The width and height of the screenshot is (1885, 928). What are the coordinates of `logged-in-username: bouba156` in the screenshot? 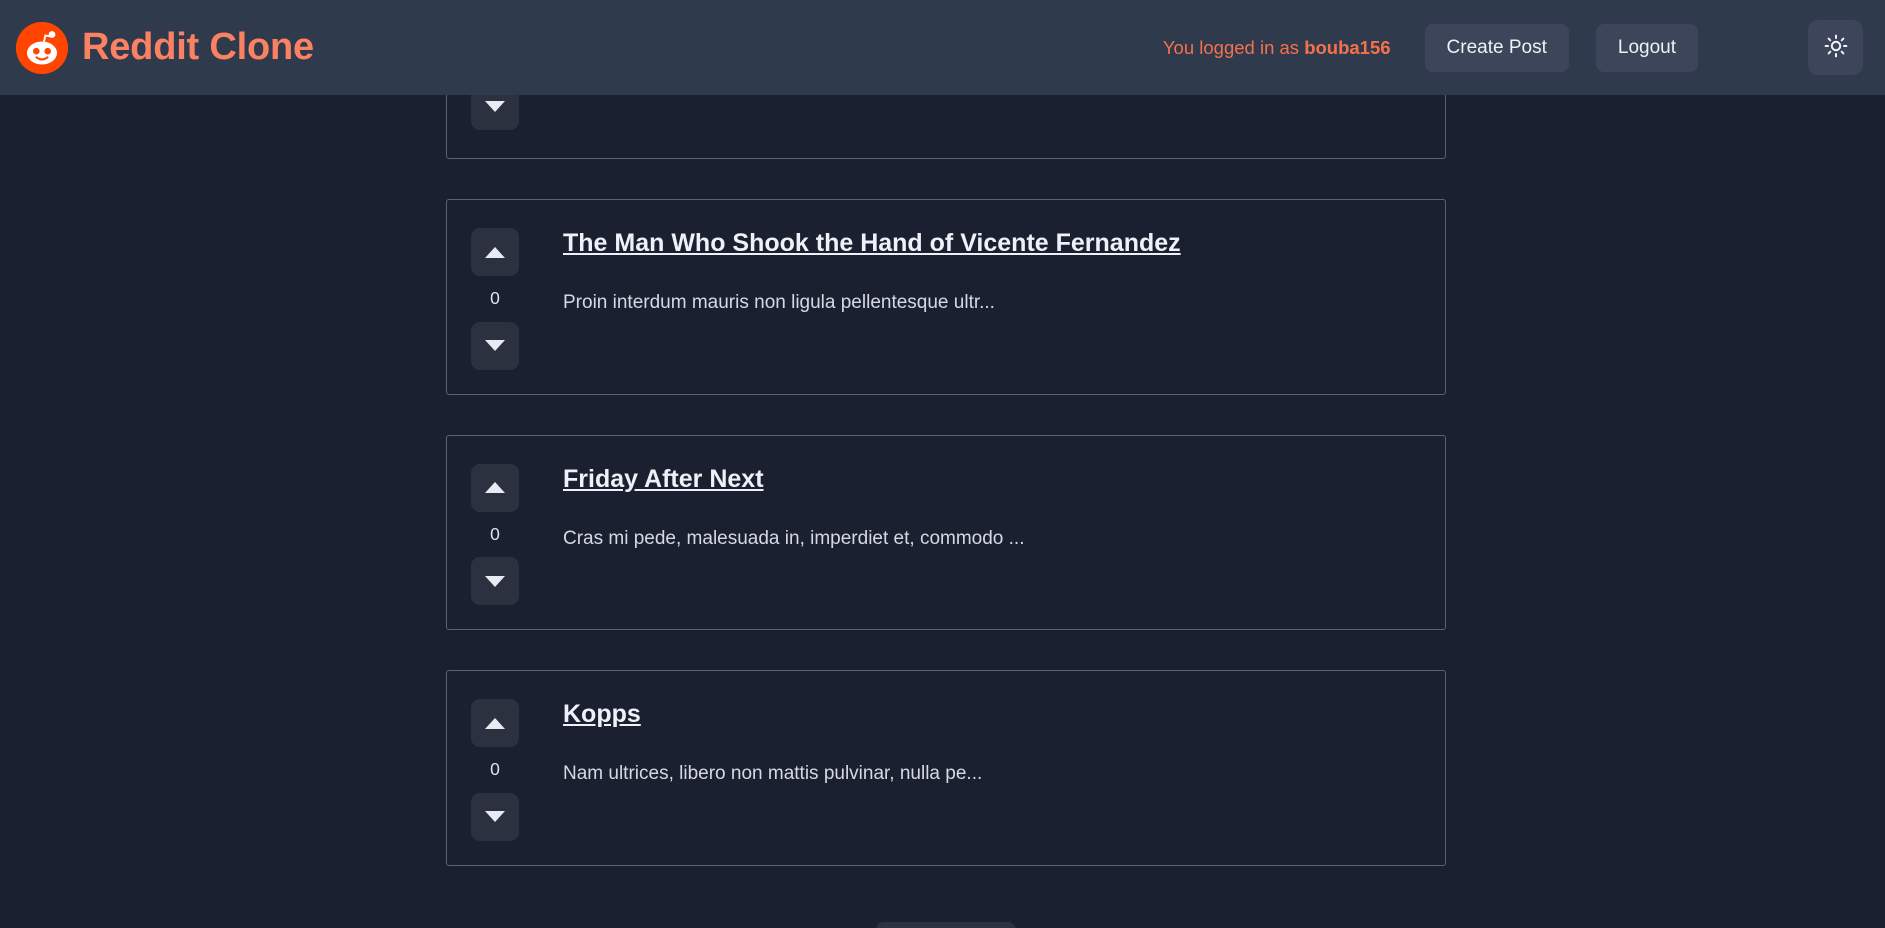 It's located at (1347, 47).